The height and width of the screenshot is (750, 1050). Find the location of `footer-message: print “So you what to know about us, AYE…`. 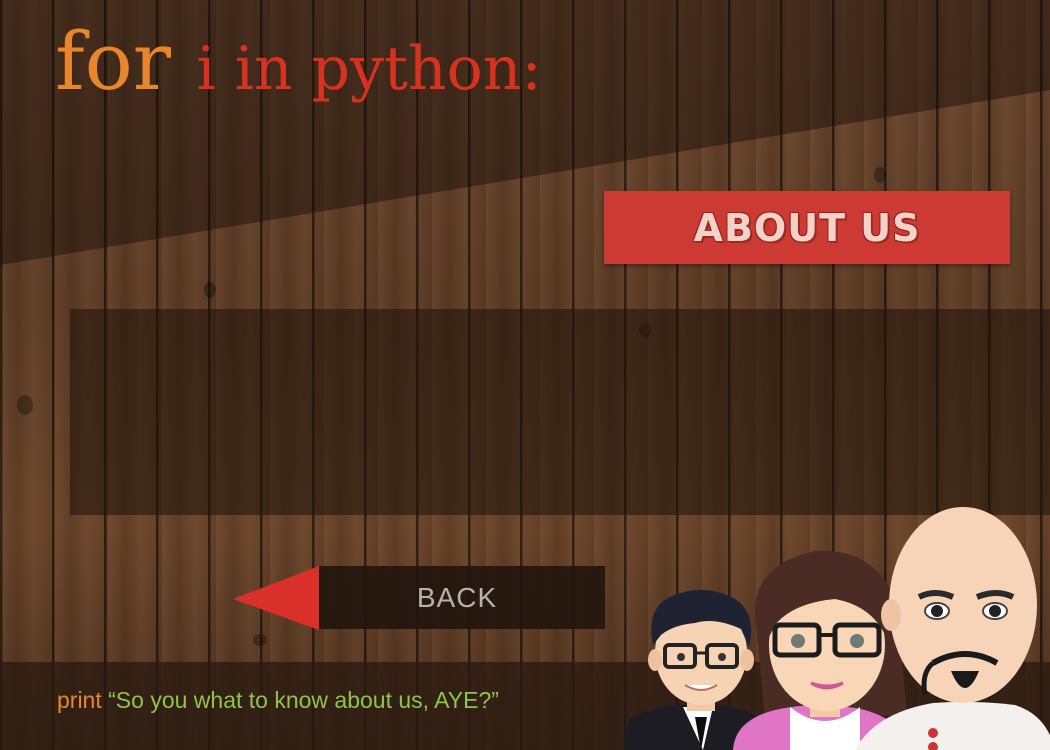

footer-message: print “So you what to know about us, AYE… is located at coordinates (278, 700).